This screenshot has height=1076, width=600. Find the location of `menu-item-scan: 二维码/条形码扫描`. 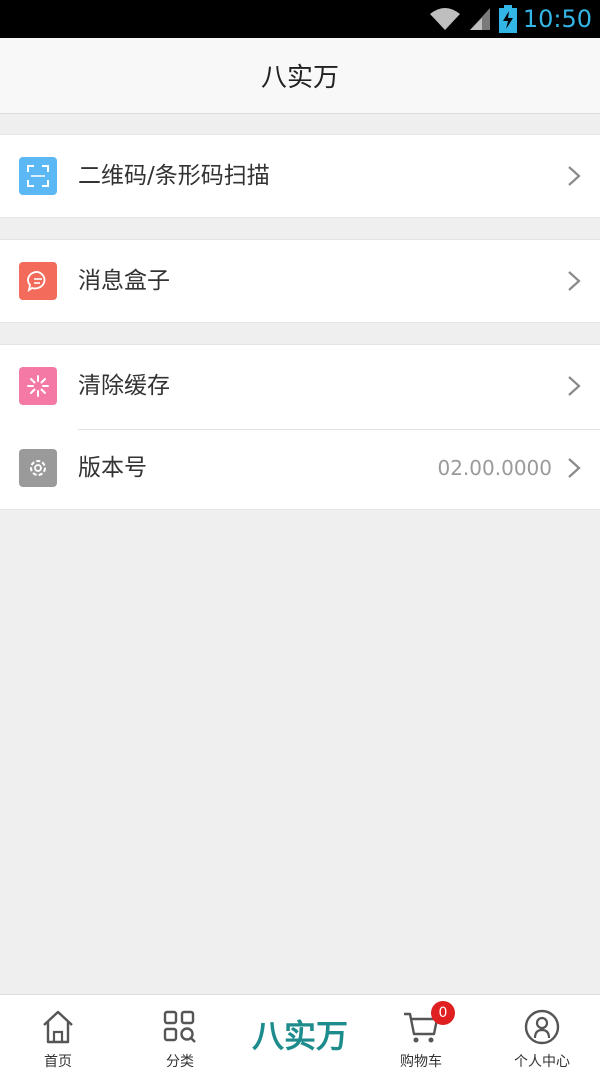

menu-item-scan: 二维码/条形码扫描 is located at coordinates (300, 176).